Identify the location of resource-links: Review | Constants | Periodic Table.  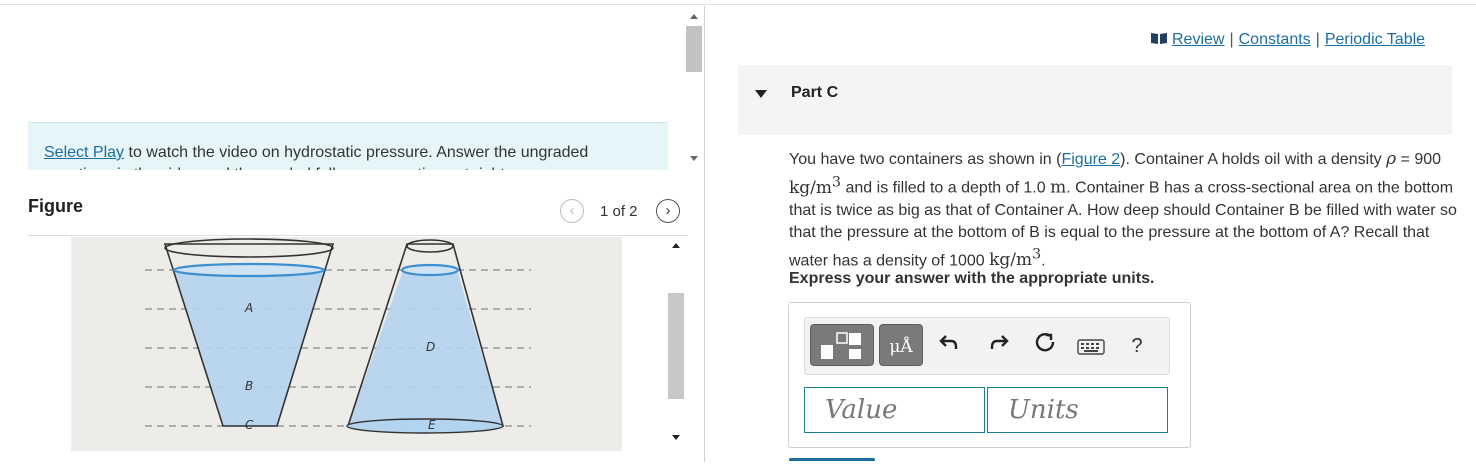
(1287, 40).